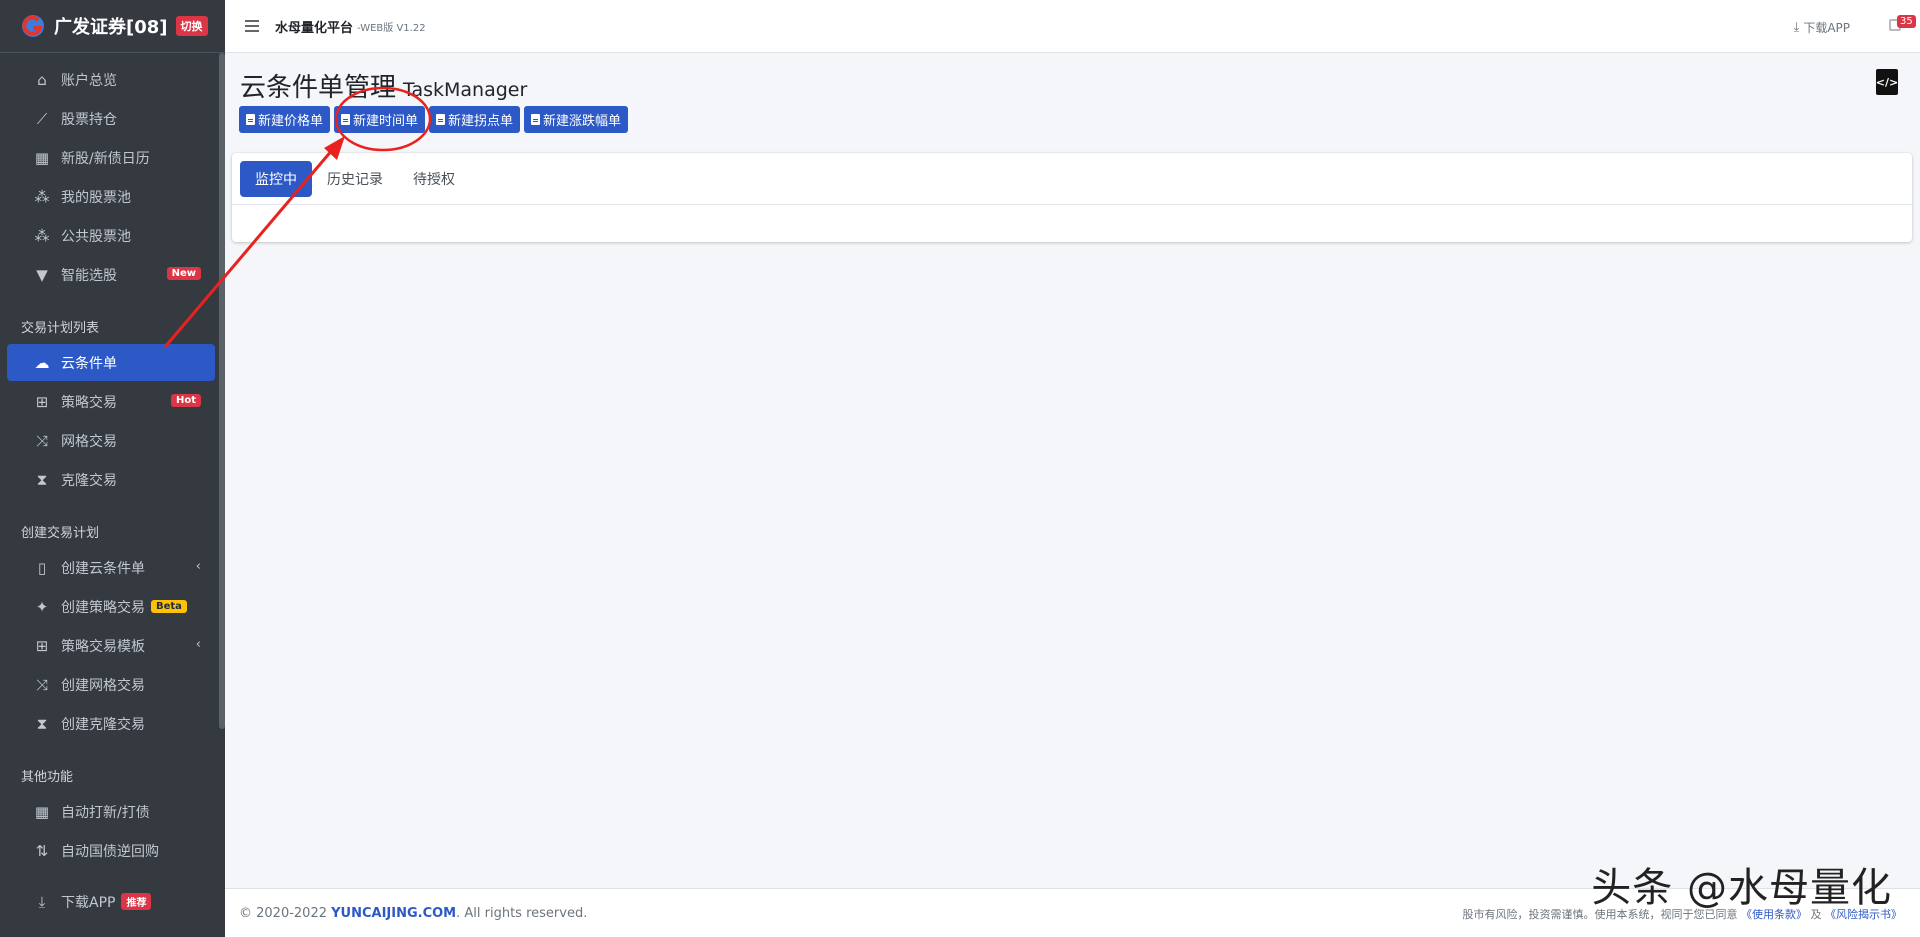 The image size is (1920, 937). What do you see at coordinates (103, 607) in the screenshot?
I see `sidebar-item-label: 创建策略交易` at bounding box center [103, 607].